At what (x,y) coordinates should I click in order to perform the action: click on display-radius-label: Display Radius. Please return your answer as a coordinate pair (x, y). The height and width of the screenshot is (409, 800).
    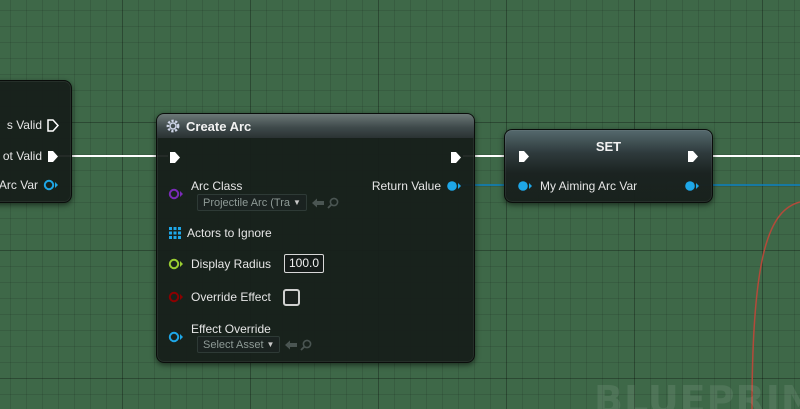
    Looking at the image, I should click on (231, 264).